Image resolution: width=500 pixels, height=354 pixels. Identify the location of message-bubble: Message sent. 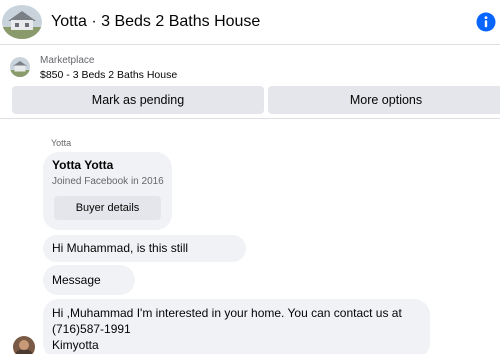
(89, 291).